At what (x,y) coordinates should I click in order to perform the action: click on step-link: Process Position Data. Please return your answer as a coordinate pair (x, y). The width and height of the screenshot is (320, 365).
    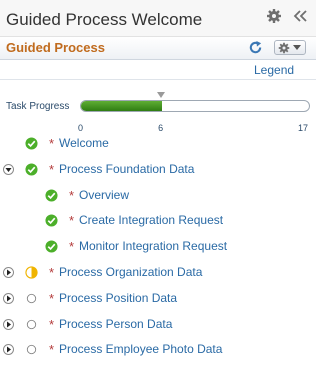
    Looking at the image, I should click on (118, 298).